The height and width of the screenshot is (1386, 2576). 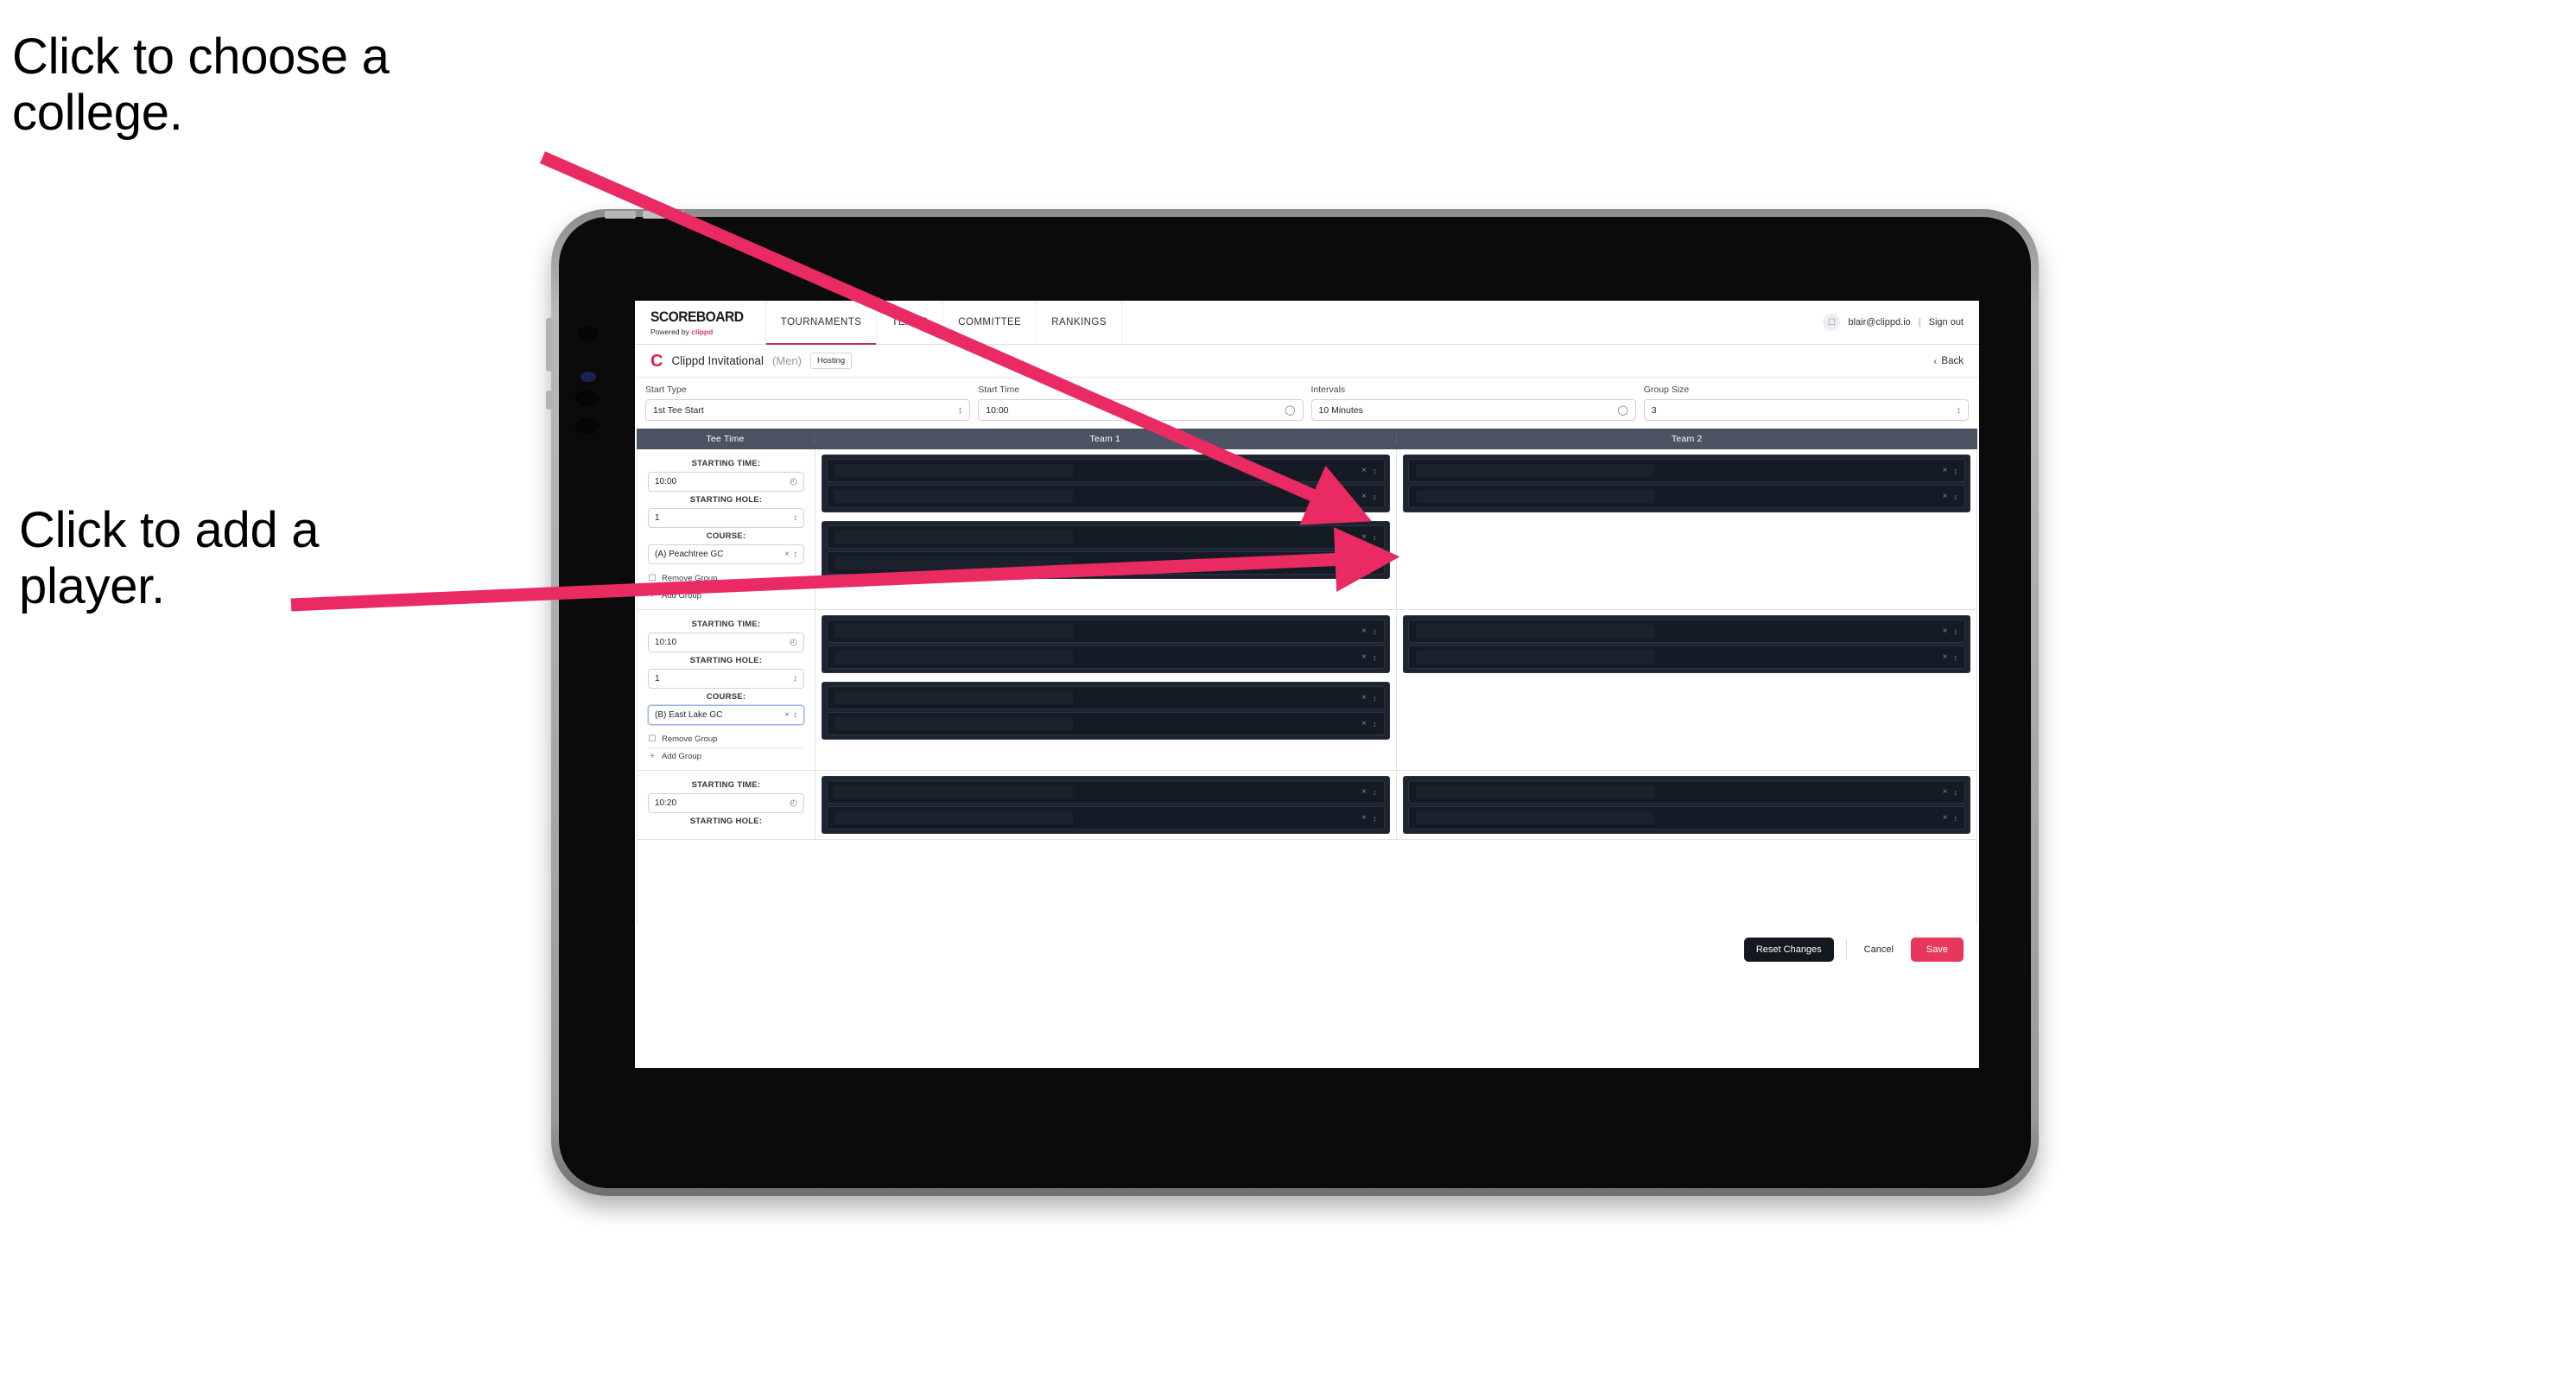 What do you see at coordinates (1806, 410) in the screenshot?
I see `group-size-select: 3 ↕` at bounding box center [1806, 410].